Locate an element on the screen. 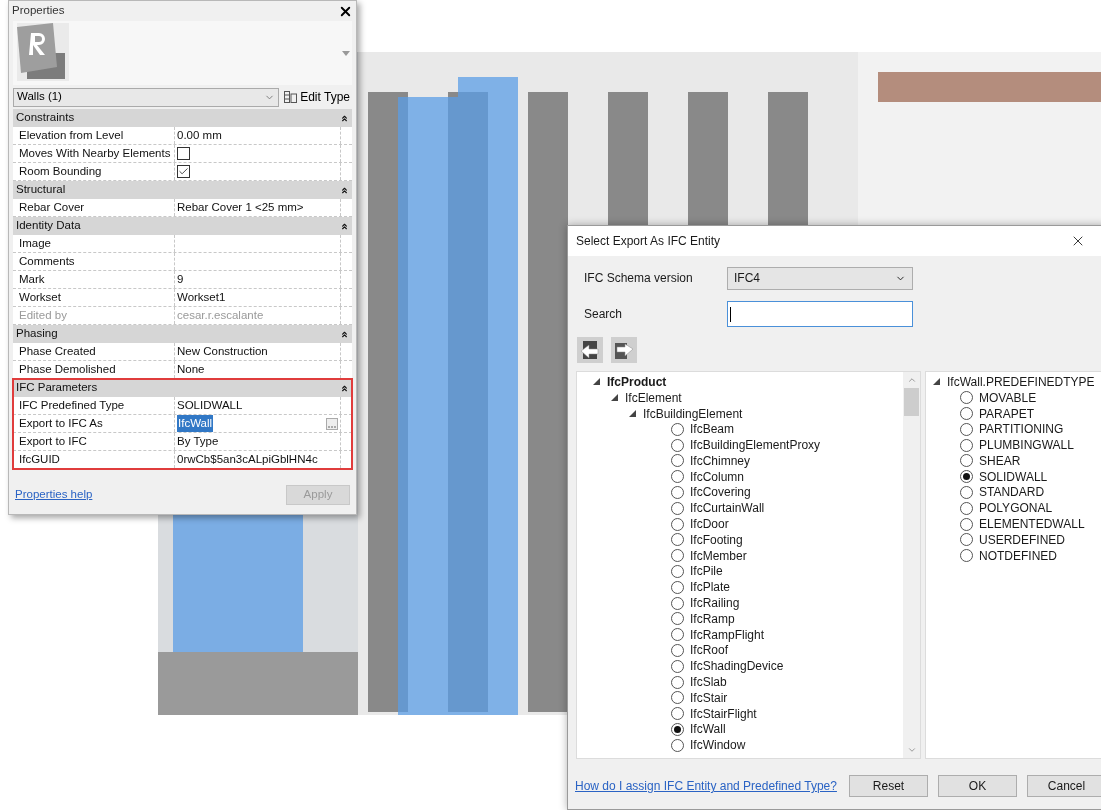 The width and height of the screenshot is (1101, 810). entity-option: IfcPile is located at coordinates (706, 571).